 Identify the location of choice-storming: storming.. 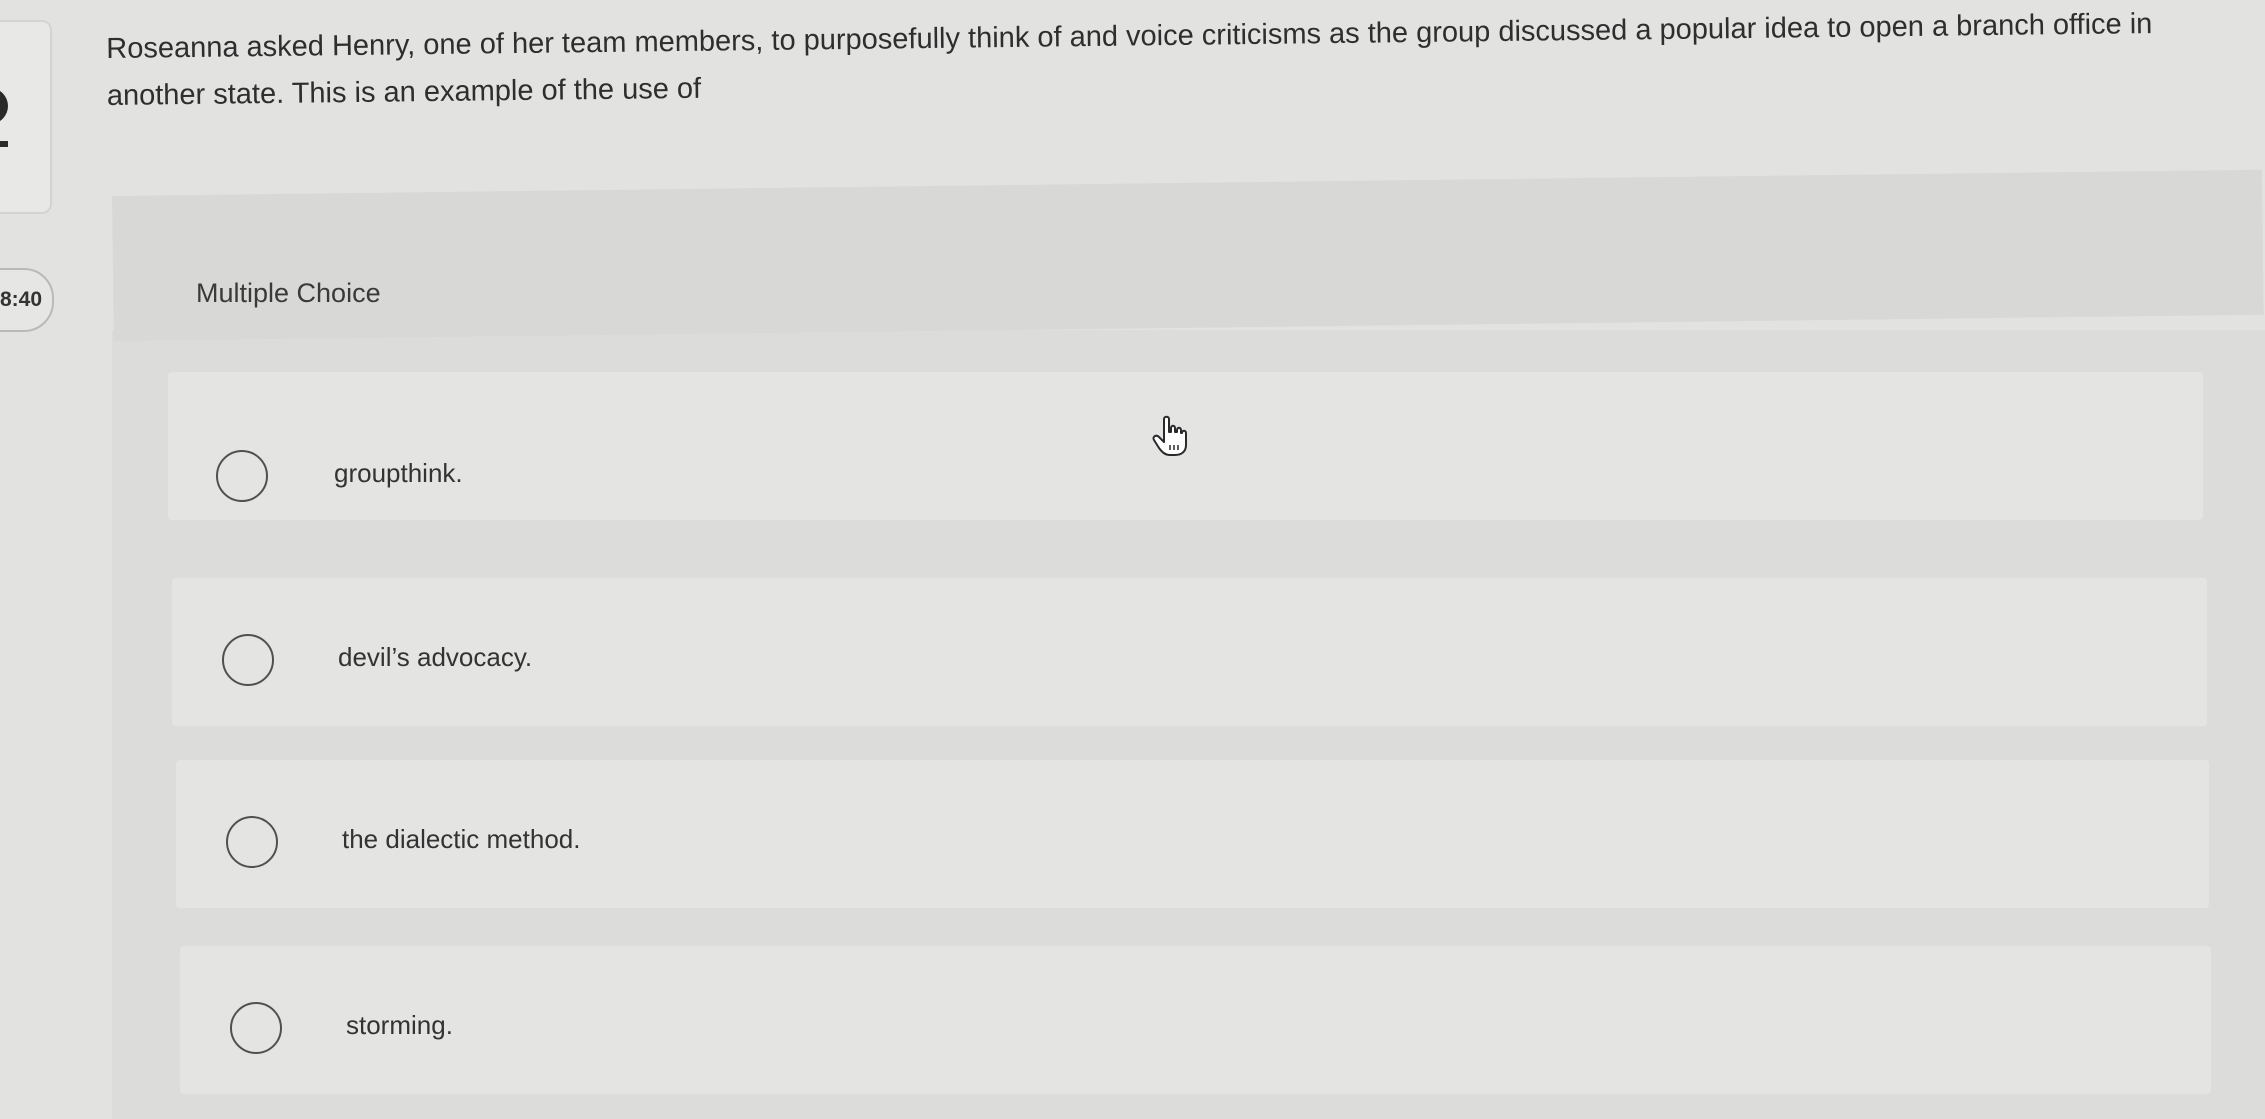
(1195, 1020).